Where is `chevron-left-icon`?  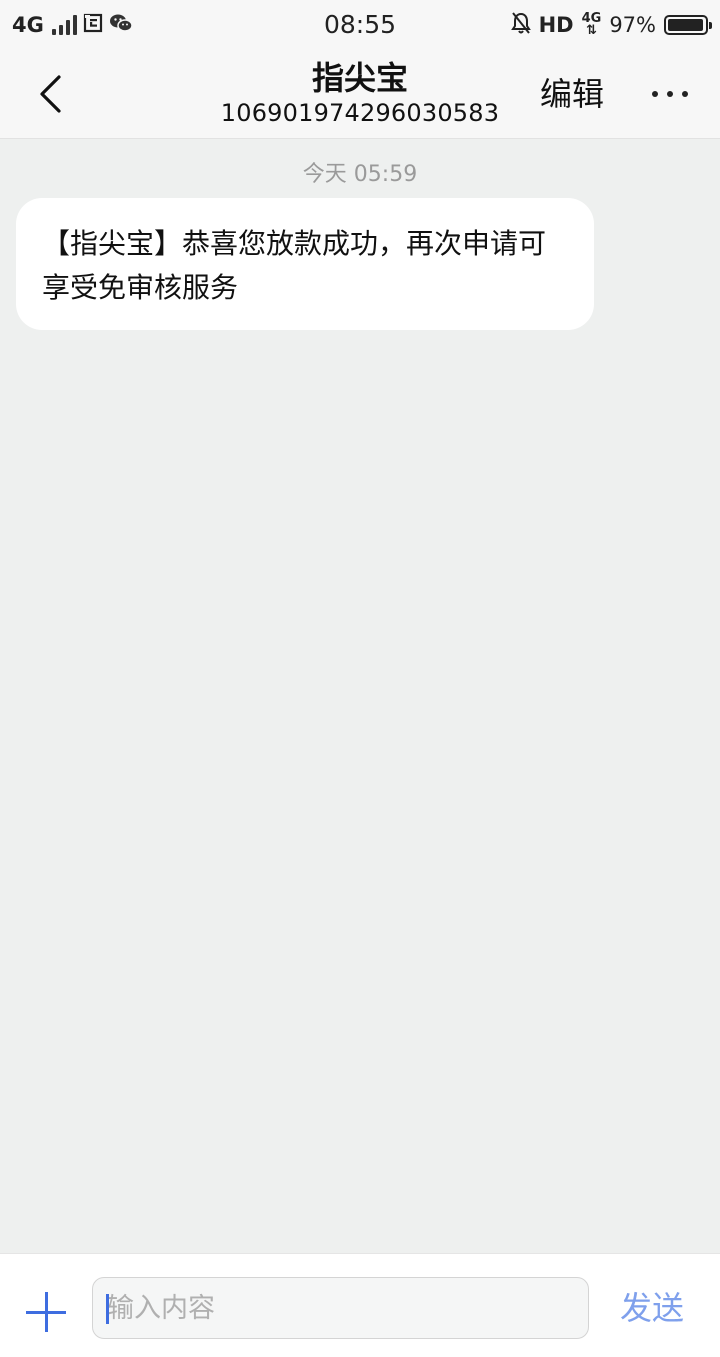
chevron-left-icon is located at coordinates (50, 94).